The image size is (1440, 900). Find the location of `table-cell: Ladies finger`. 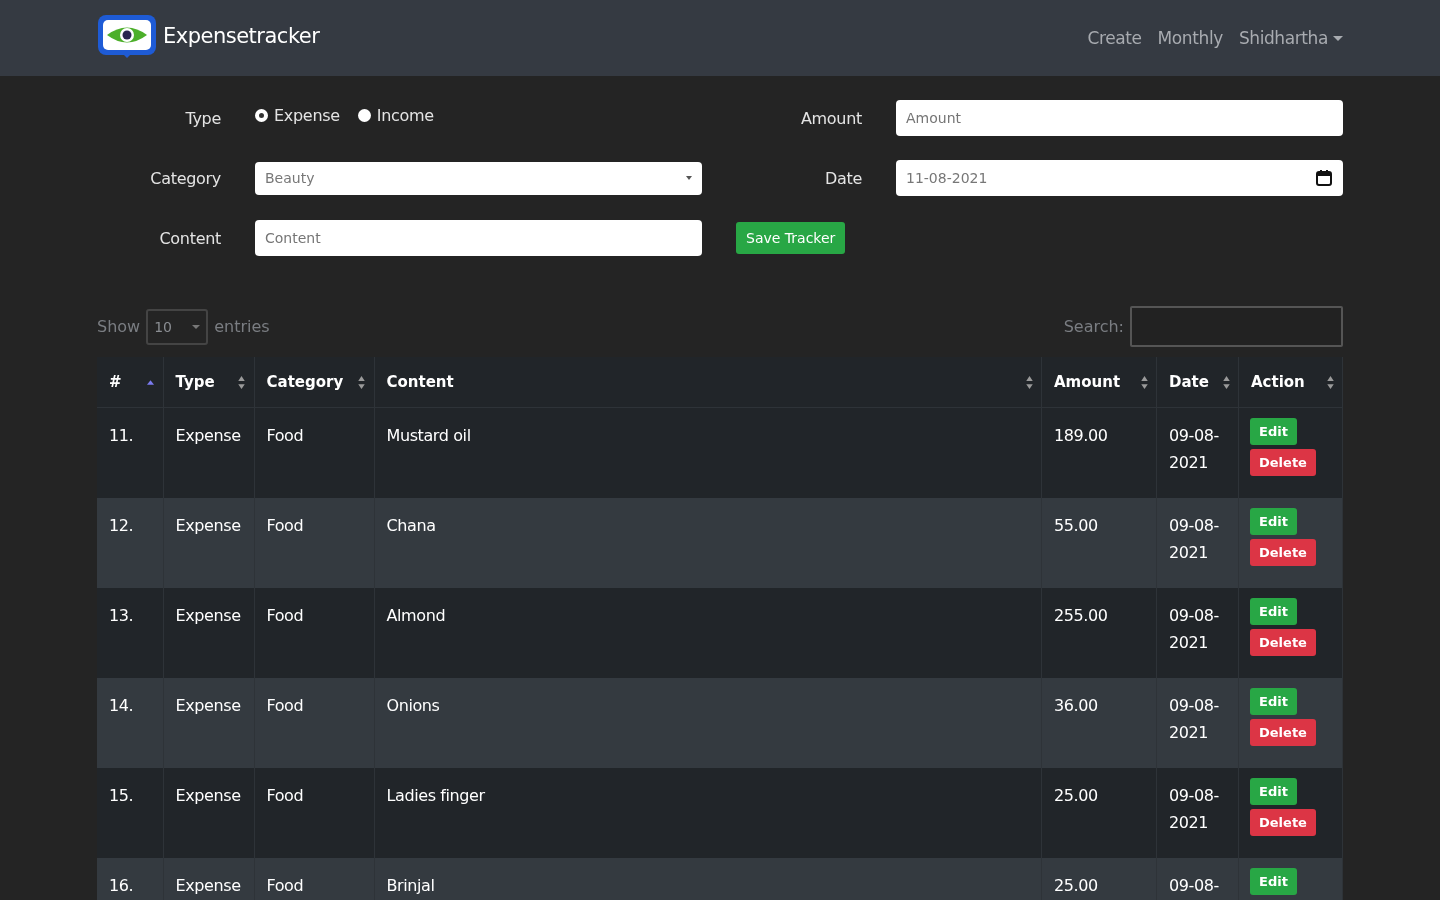

table-cell: Ladies finger is located at coordinates (708, 813).